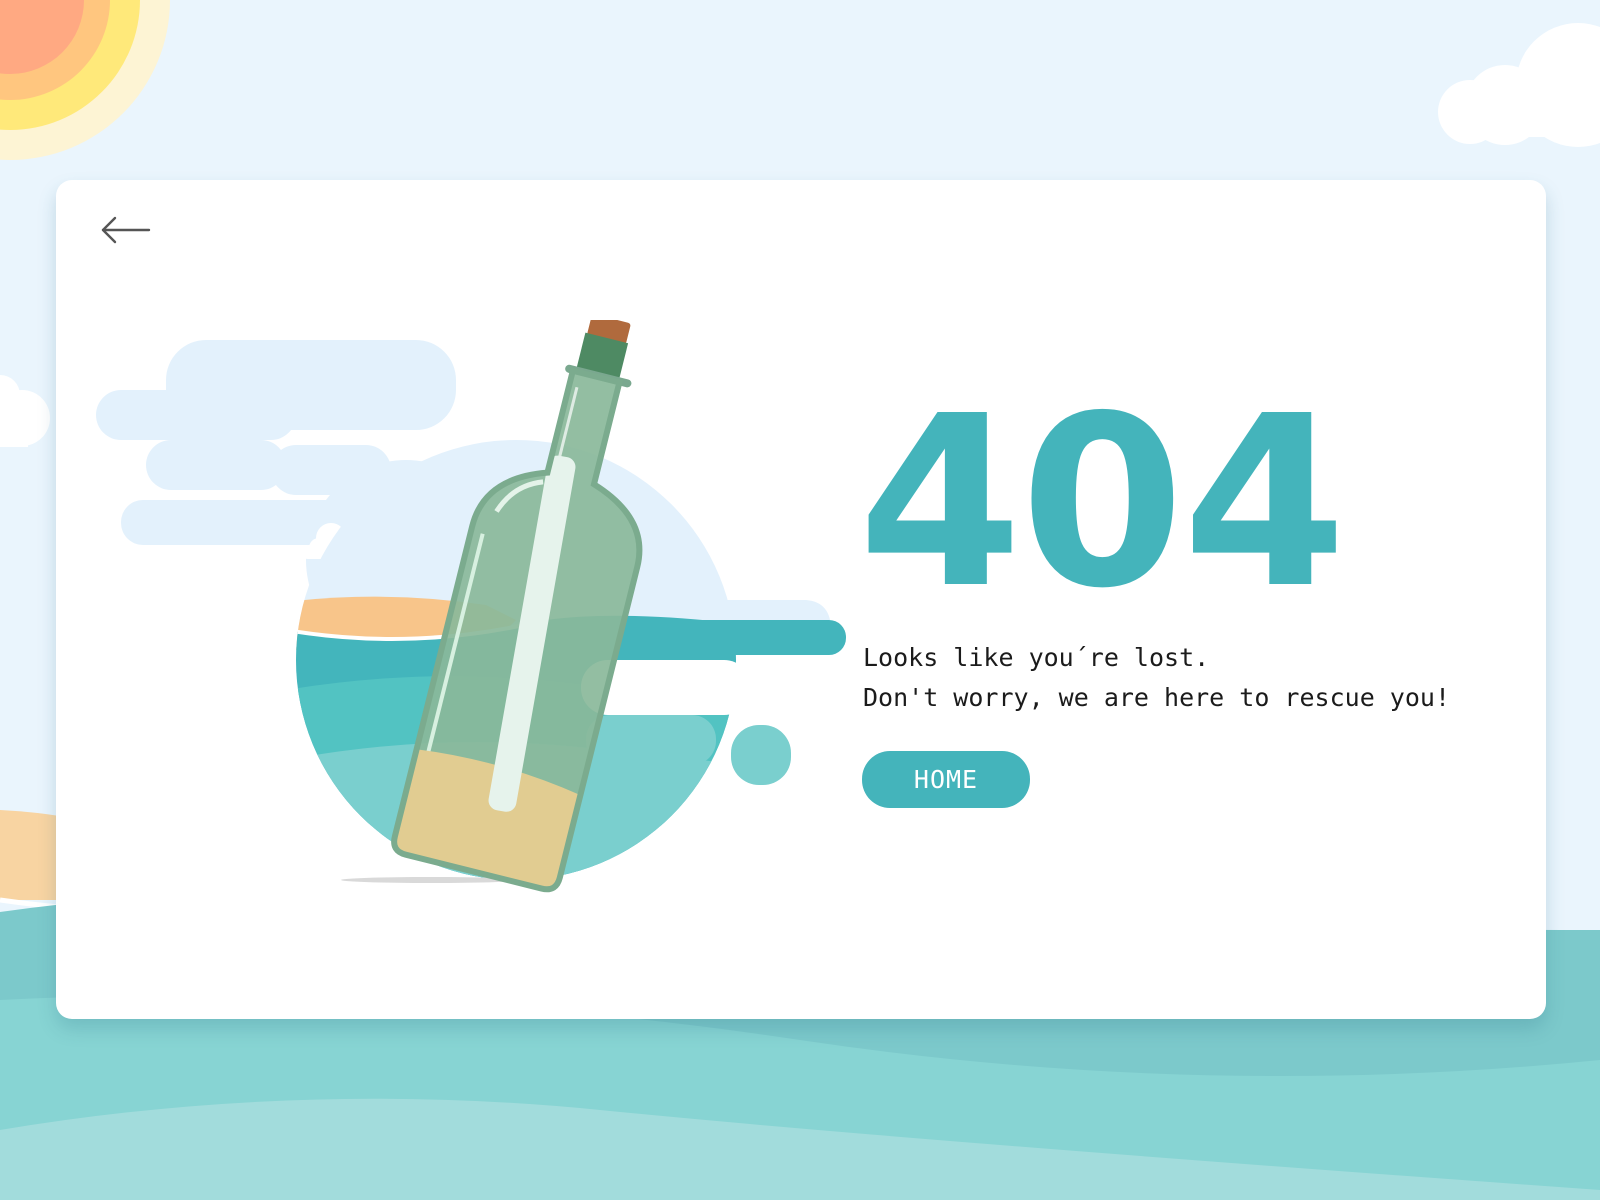 Image resolution: width=1600 pixels, height=1200 pixels. I want to click on error-code: 404, so click(1102, 502).